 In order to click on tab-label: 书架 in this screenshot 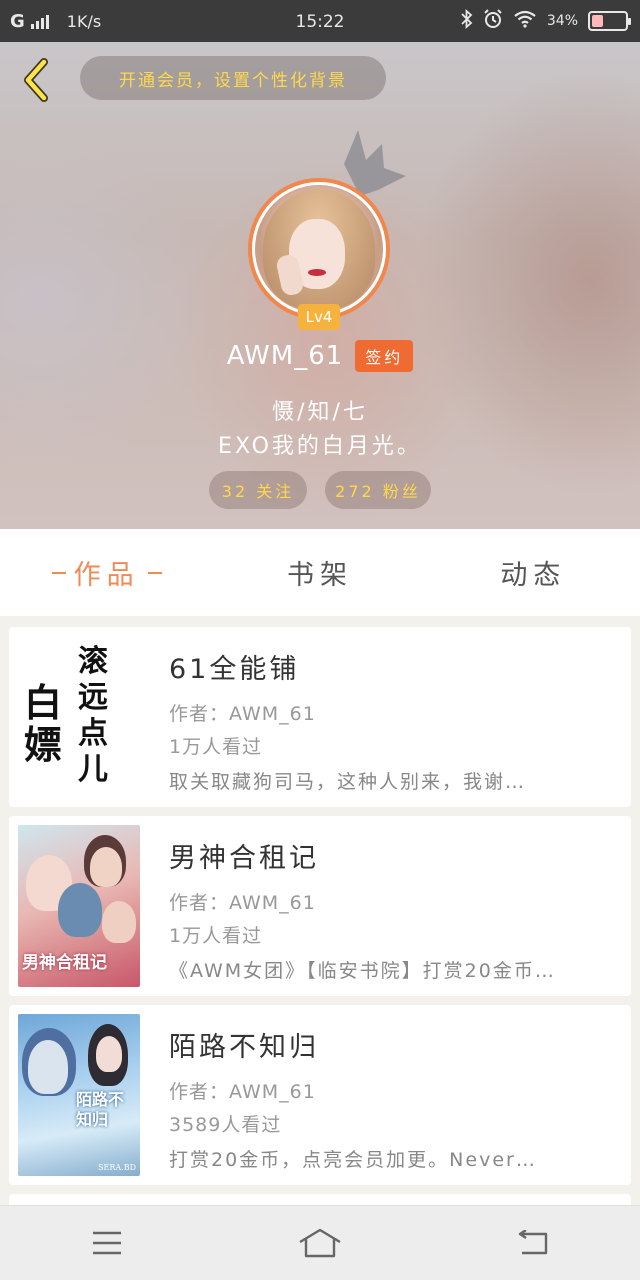, I will do `click(319, 575)`.